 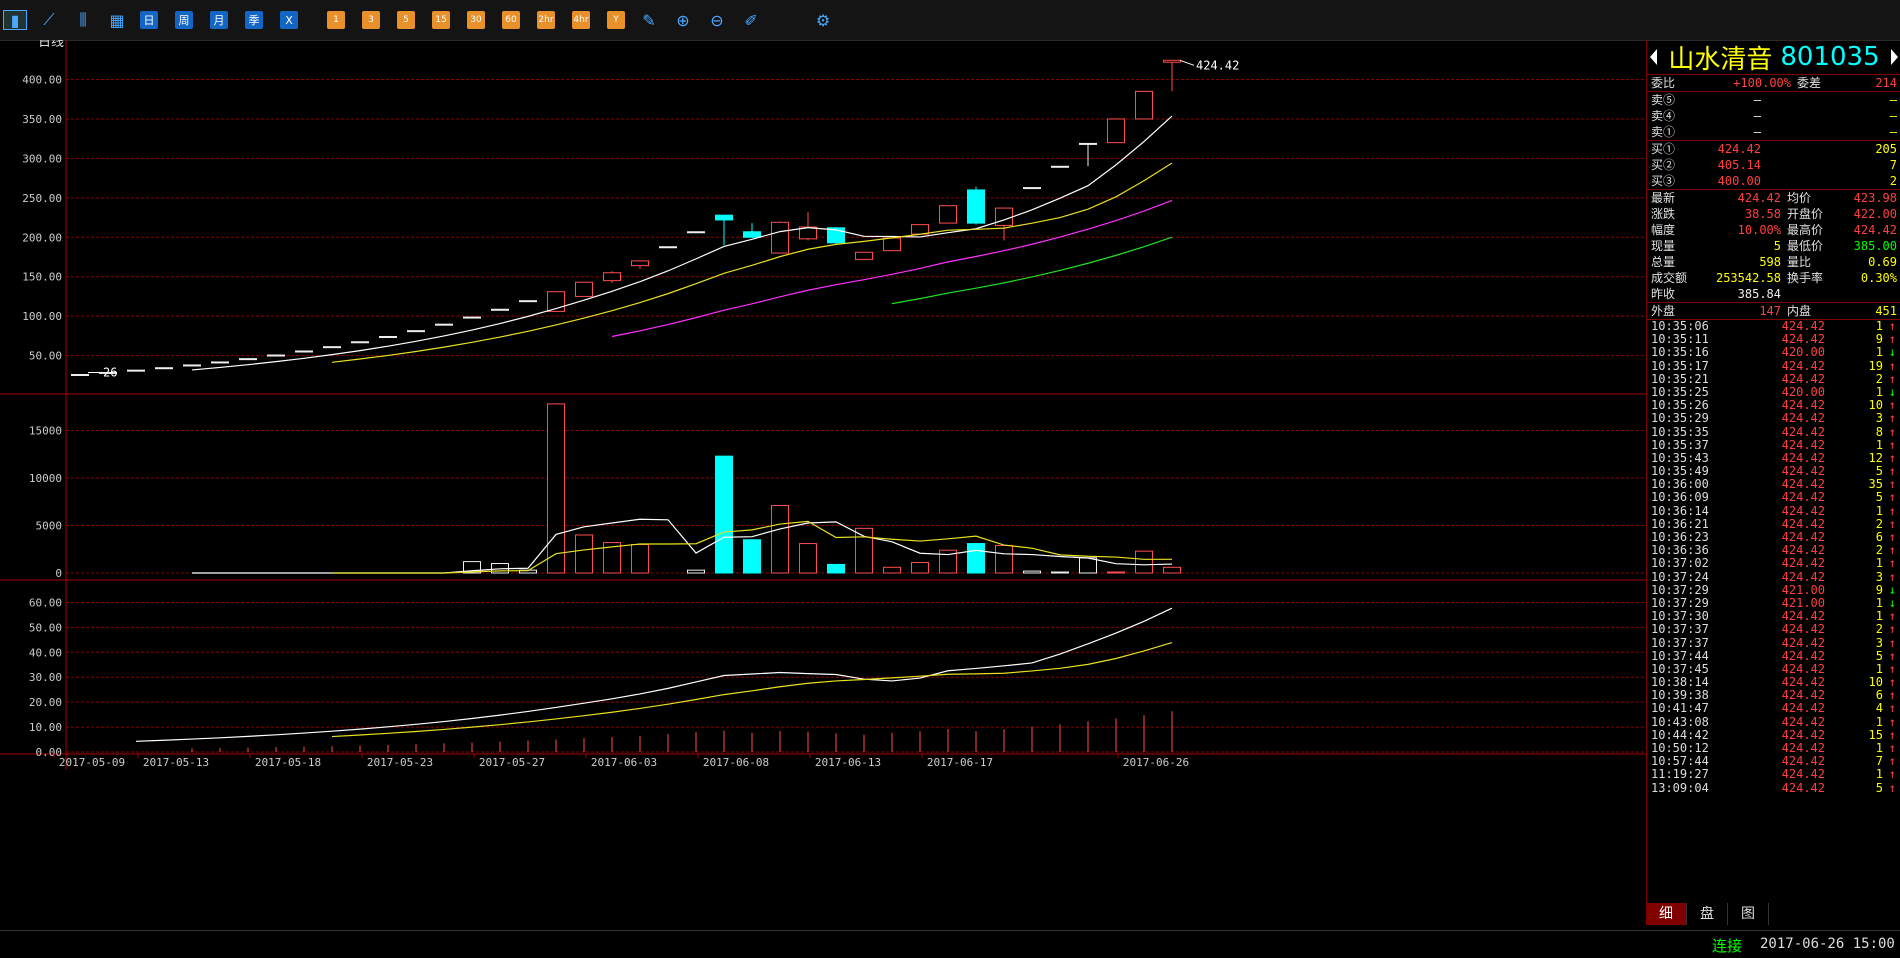 What do you see at coordinates (1663, 149) in the screenshot?
I see `buy-label: 买①` at bounding box center [1663, 149].